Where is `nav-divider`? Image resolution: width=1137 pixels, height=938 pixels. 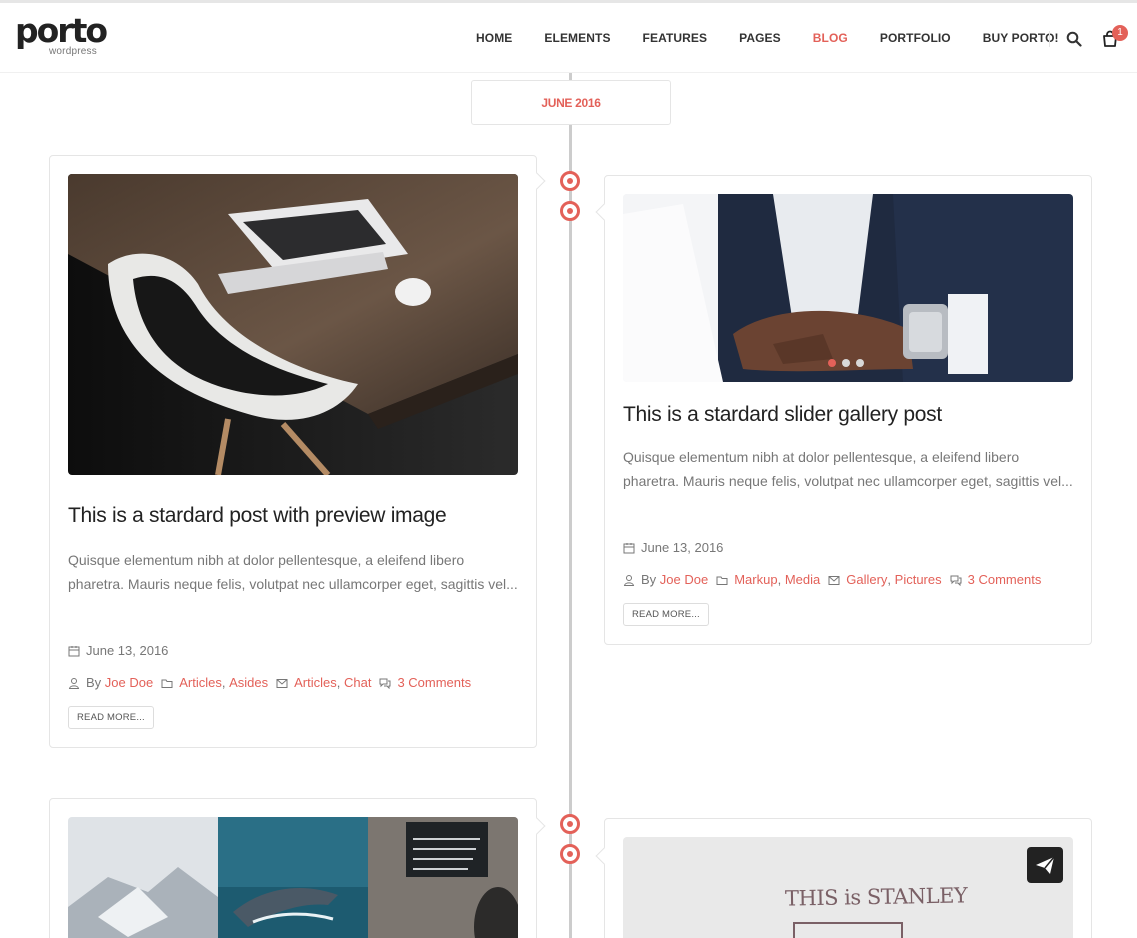 nav-divider is located at coordinates (1049, 39).